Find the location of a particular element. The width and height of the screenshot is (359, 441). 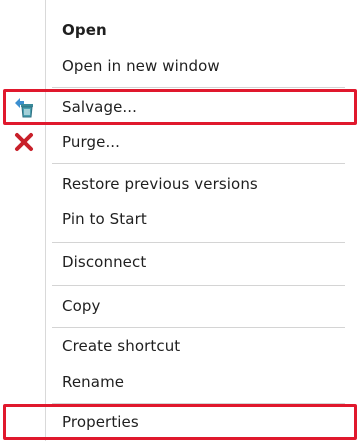

menu-item-disconnect: Disconnect is located at coordinates (179, 262).